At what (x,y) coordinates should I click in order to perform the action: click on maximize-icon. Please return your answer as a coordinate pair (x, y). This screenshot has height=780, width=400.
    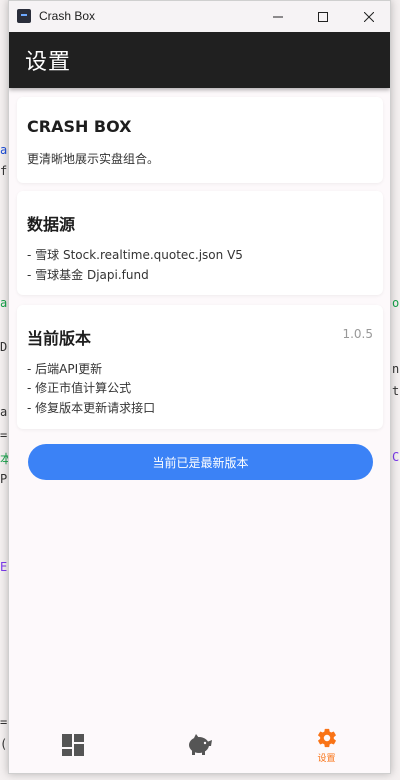
    Looking at the image, I should click on (323, 16).